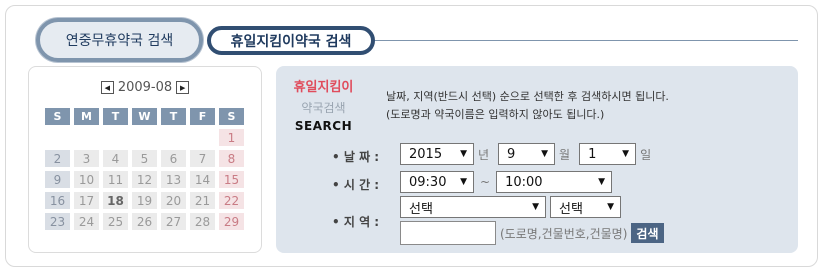 This screenshot has width=823, height=272. Describe the element at coordinates (57, 200) in the screenshot. I see `calendar-day: 16` at that location.